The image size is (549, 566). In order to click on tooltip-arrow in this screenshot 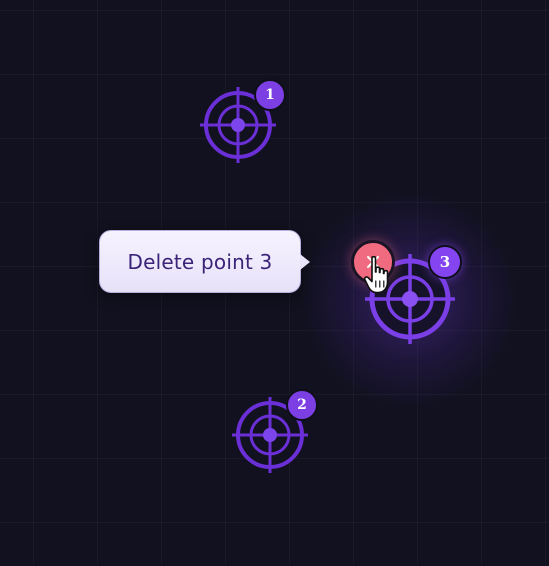, I will do `click(305, 262)`.